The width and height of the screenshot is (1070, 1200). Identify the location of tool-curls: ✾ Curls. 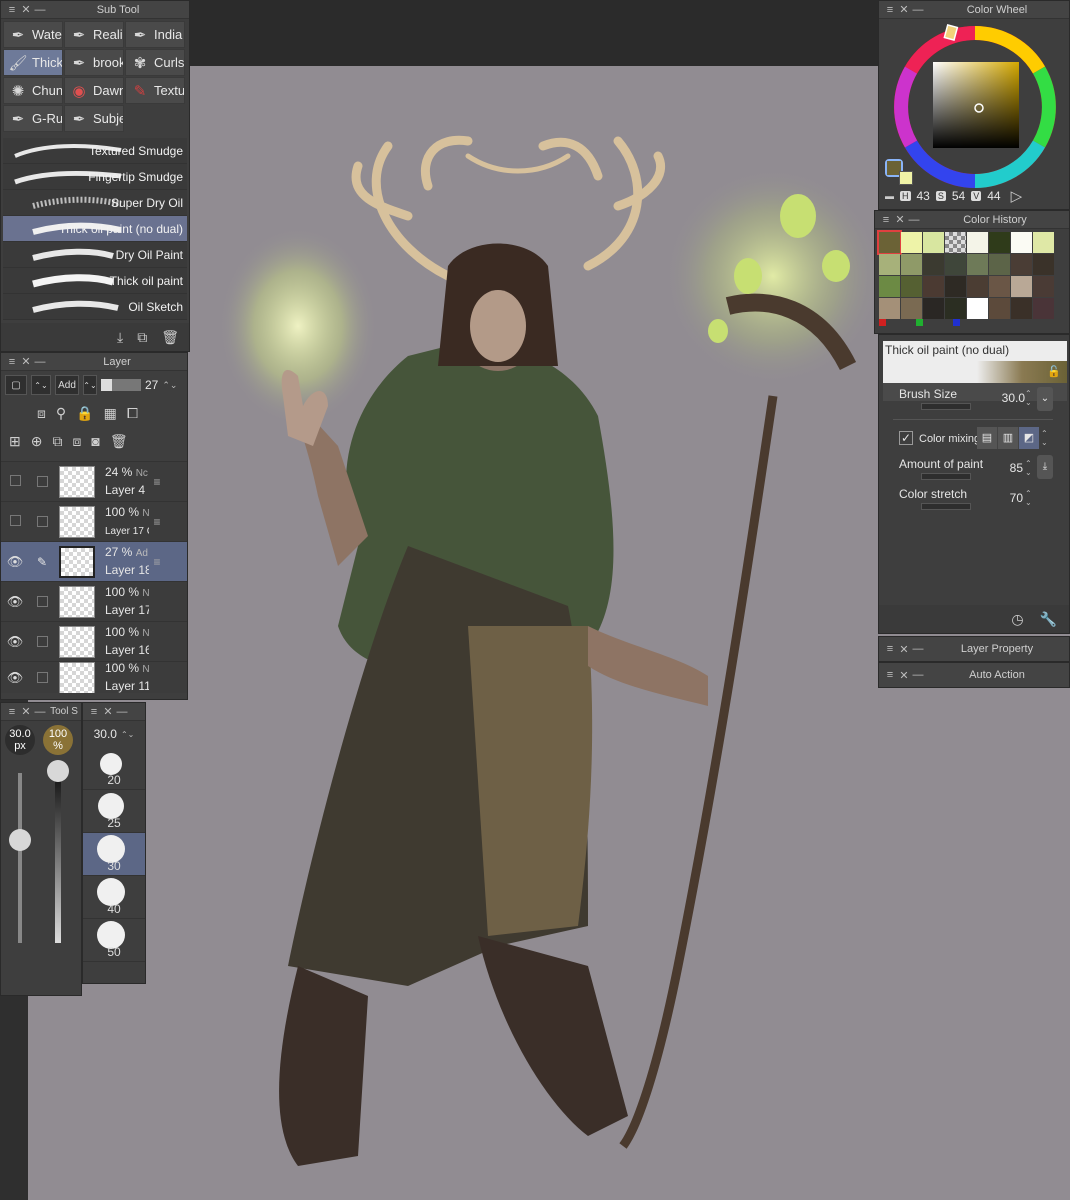
(155, 62).